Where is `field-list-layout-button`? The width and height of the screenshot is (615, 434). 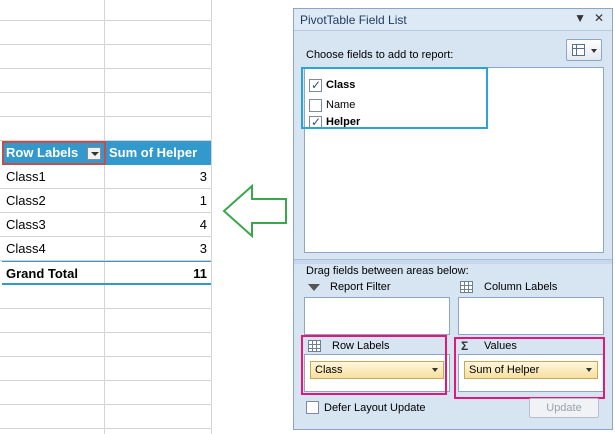 field-list-layout-button is located at coordinates (584, 50).